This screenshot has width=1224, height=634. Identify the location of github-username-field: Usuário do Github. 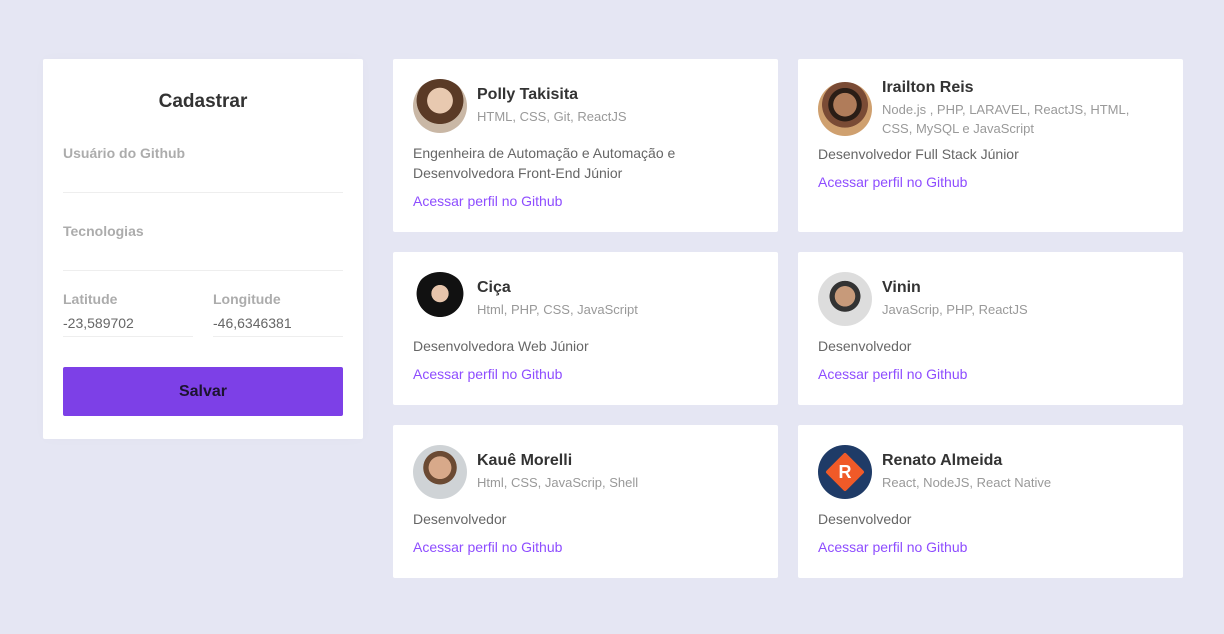
(203, 169).